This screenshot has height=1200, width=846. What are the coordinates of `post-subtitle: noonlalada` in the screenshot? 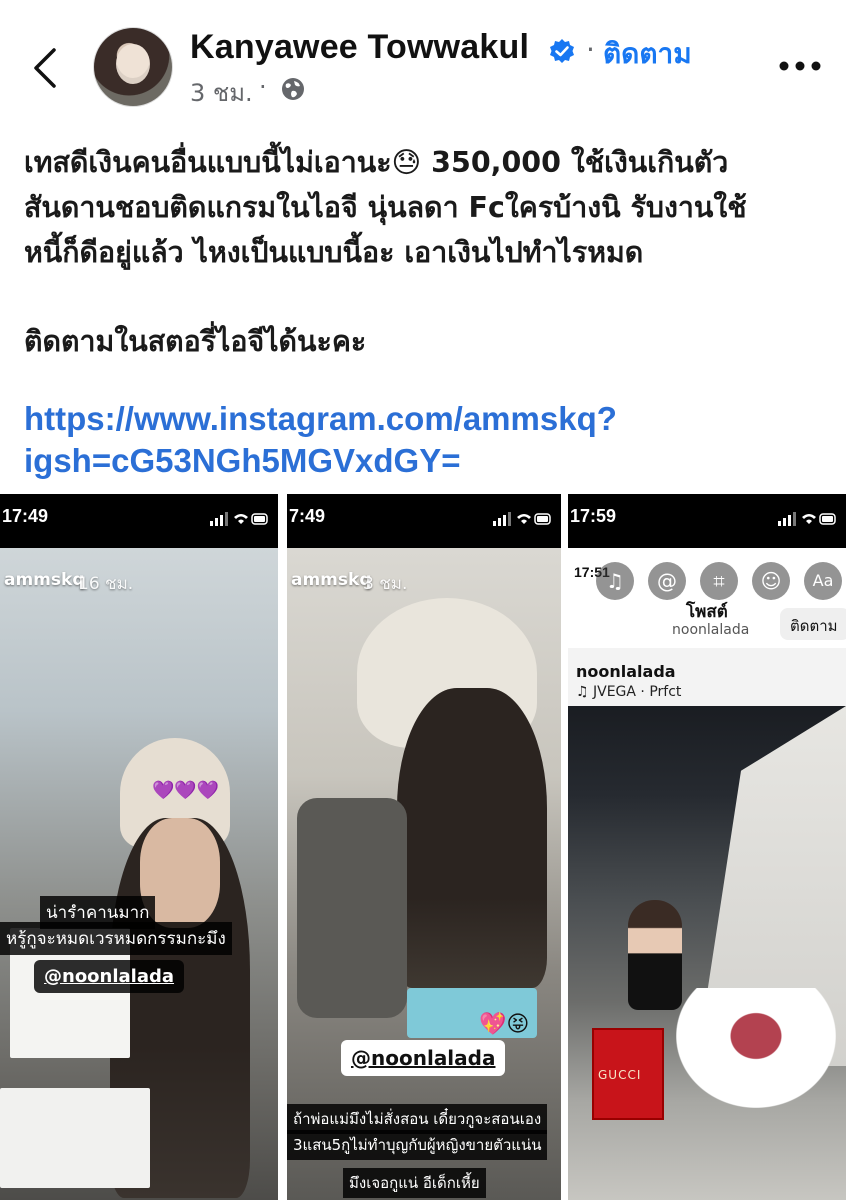 It's located at (711, 630).